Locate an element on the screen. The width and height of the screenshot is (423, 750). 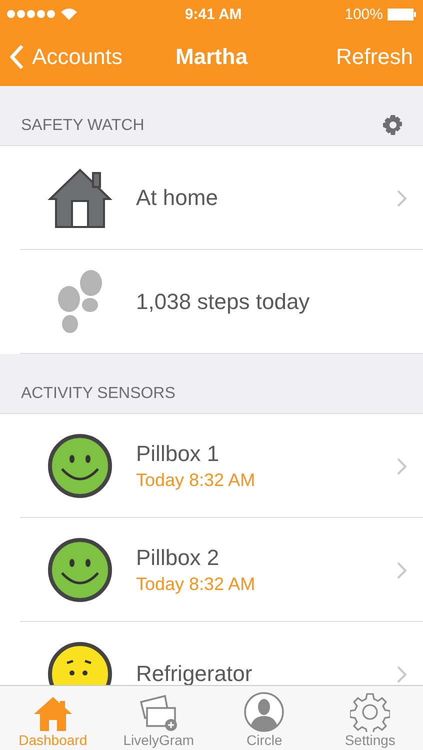
section-header: ACTIVITY SENSORS is located at coordinates (98, 394).